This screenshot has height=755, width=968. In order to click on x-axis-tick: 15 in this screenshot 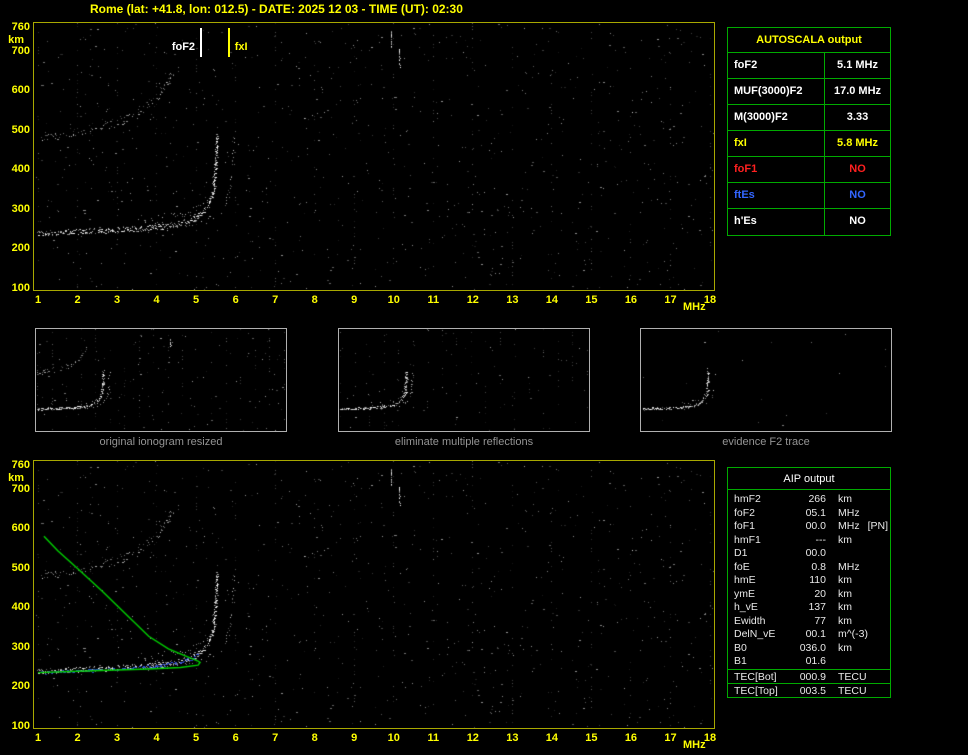, I will do `click(591, 738)`.